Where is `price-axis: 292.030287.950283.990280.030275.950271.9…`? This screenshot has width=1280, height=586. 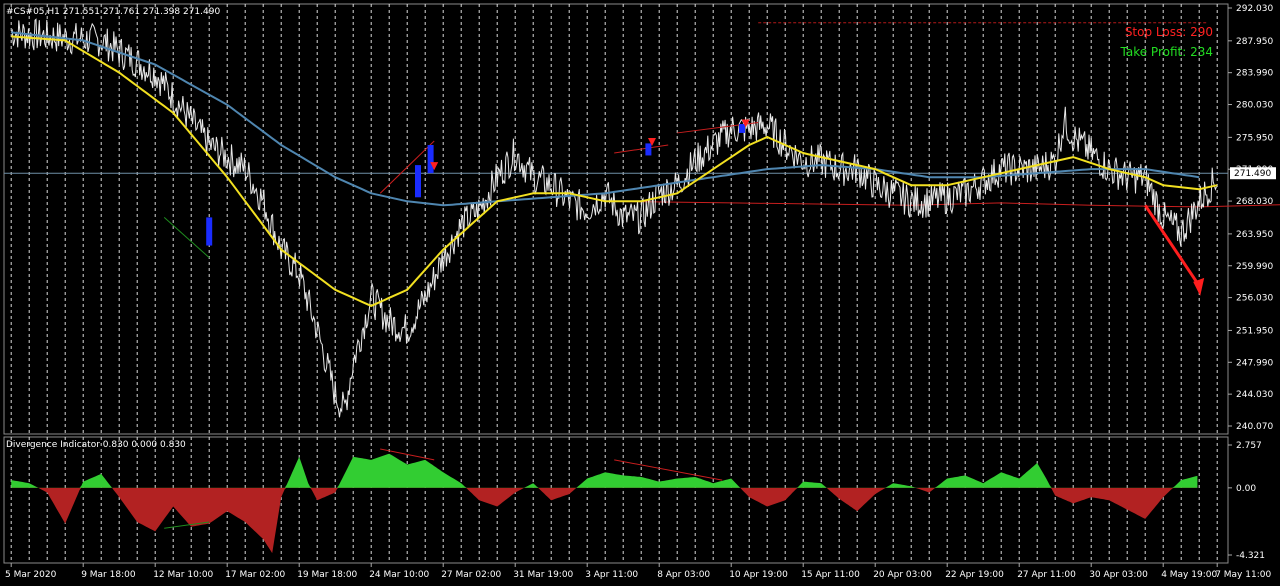 price-axis: 292.030287.950283.990280.030275.950271.9… is located at coordinates (1252, 218).